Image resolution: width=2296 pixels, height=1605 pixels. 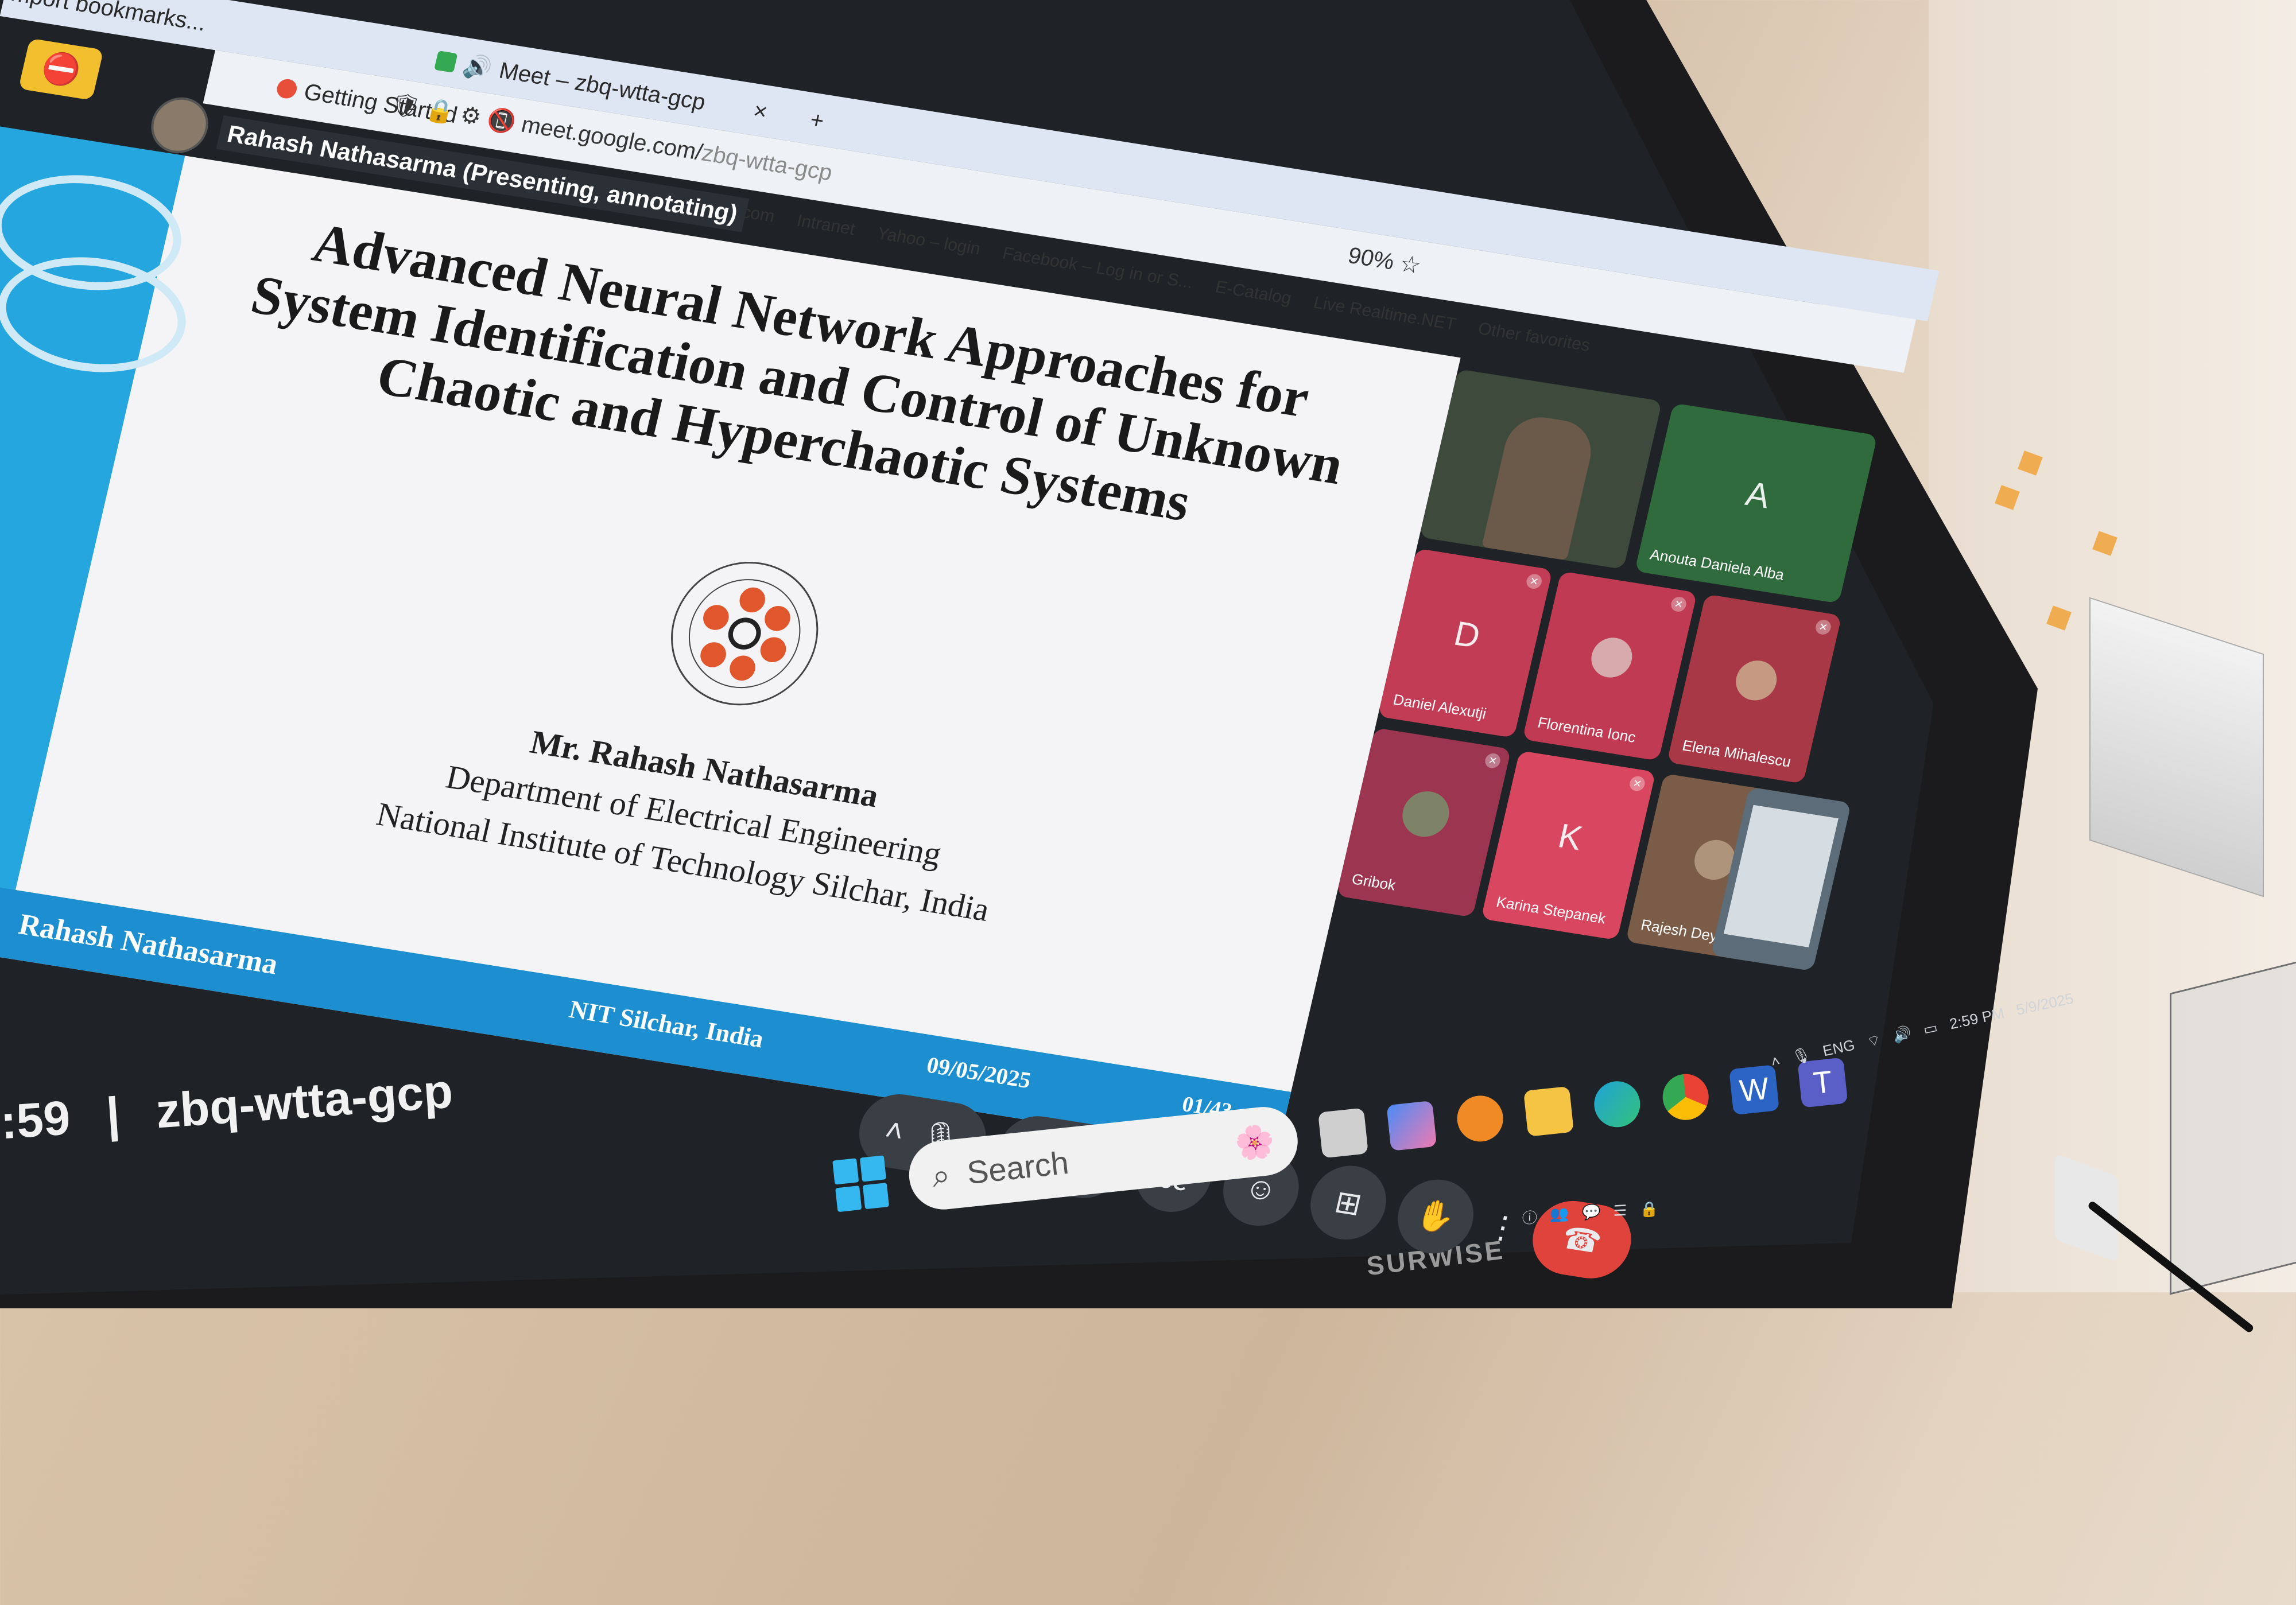 I want to click on search-highlight-icon: 🌸, so click(x=1254, y=1142).